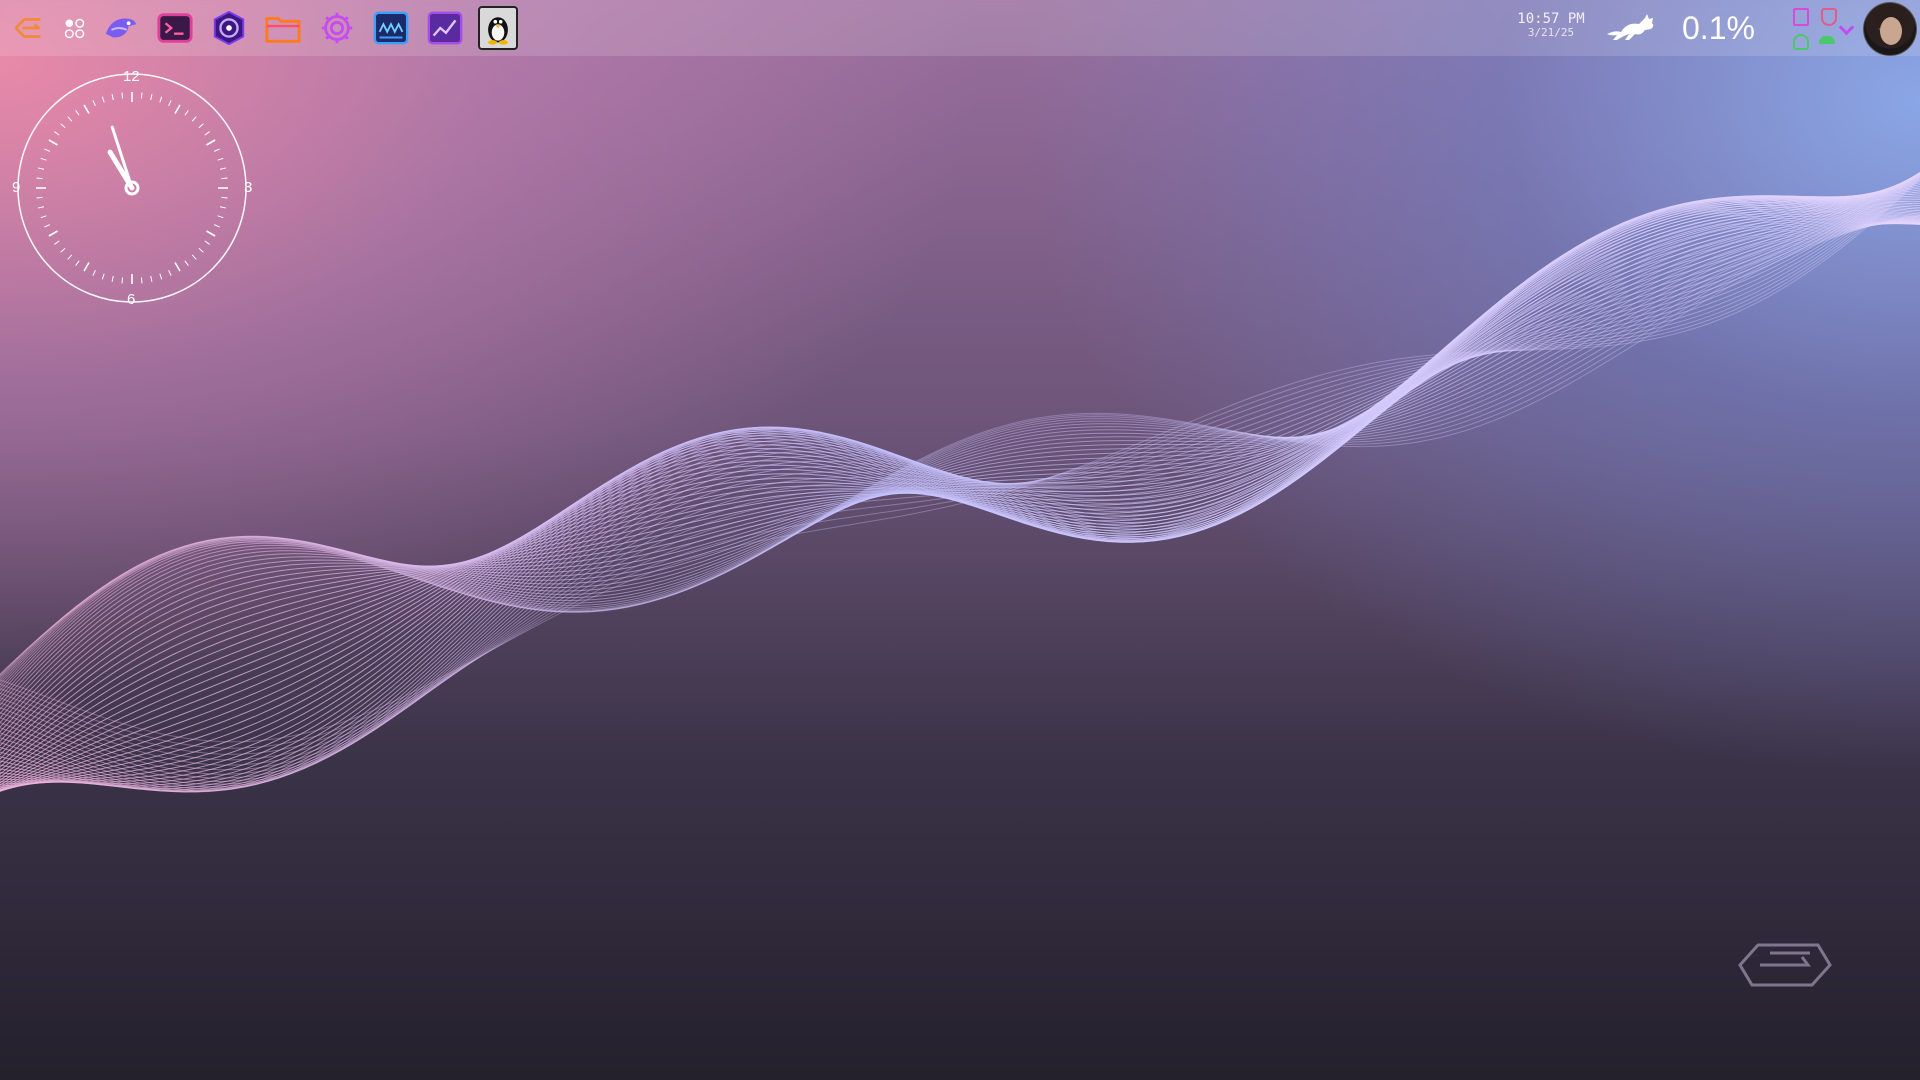  What do you see at coordinates (1631, 28) in the screenshot?
I see `running-cat-icon` at bounding box center [1631, 28].